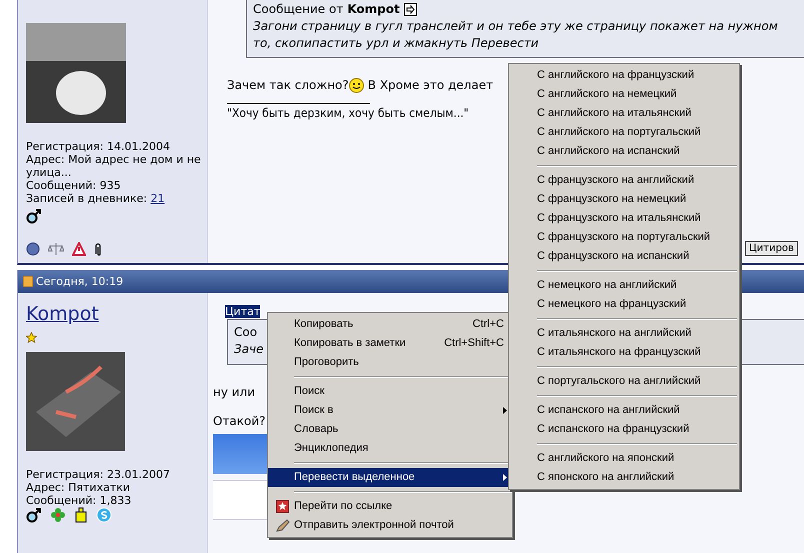  Describe the element at coordinates (624, 180) in the screenshot. I see `menu-item: С французского на английский` at that location.